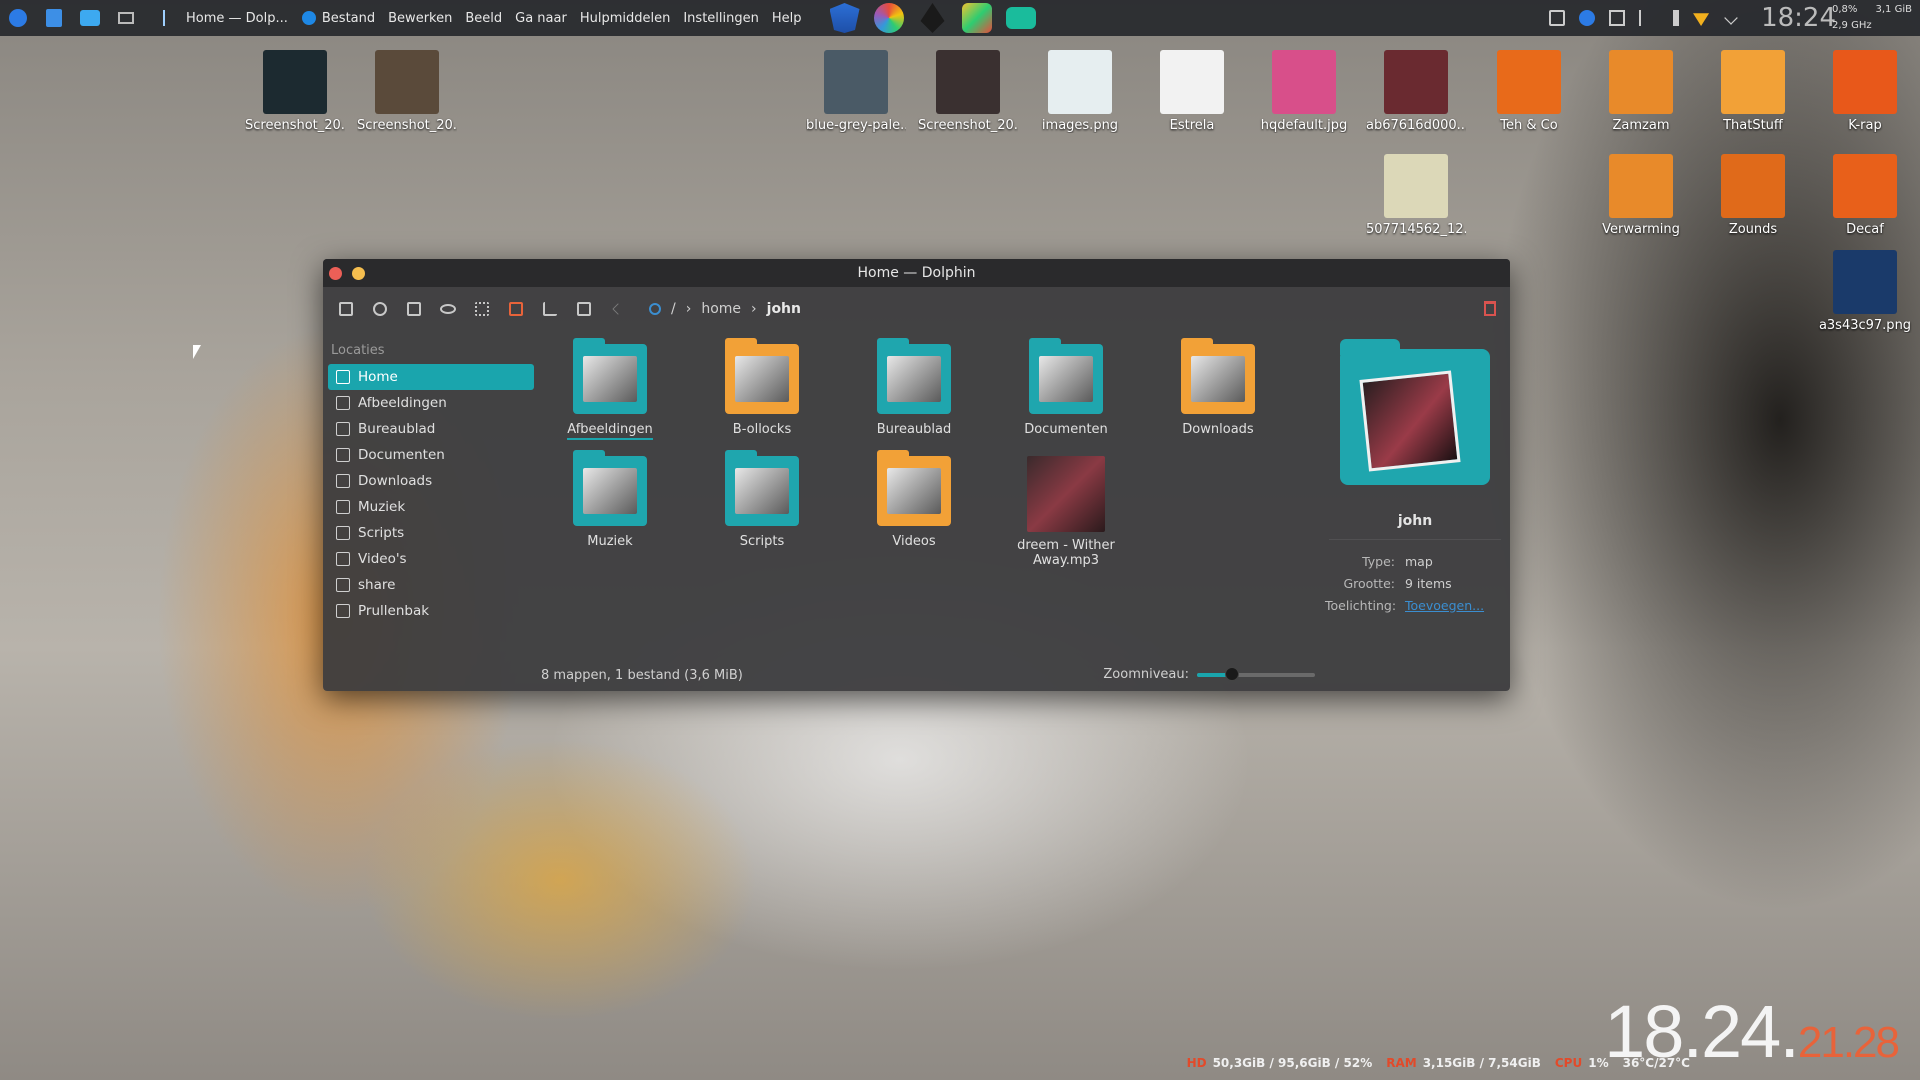  Describe the element at coordinates (1066, 387) in the screenshot. I see `folder-item: Documenten` at that location.